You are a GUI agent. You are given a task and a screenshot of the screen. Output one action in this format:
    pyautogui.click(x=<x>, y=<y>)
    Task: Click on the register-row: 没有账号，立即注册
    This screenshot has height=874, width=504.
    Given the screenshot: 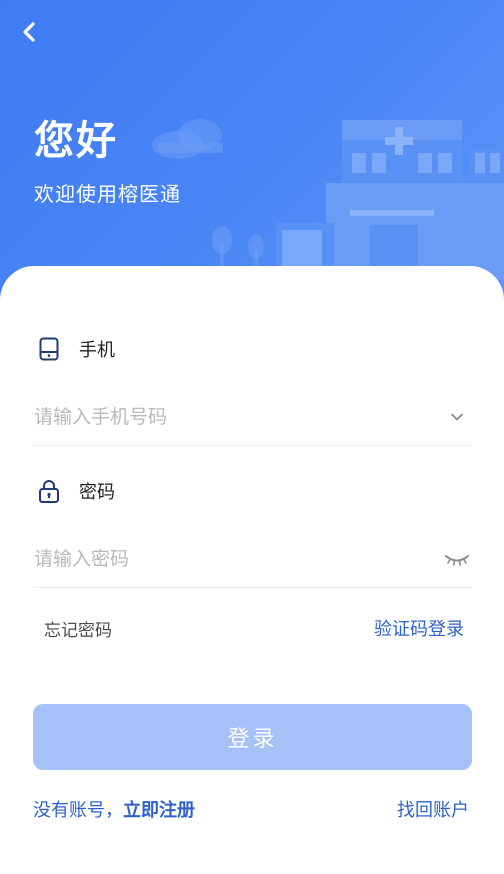 What is the action you would take?
    pyautogui.click(x=114, y=809)
    